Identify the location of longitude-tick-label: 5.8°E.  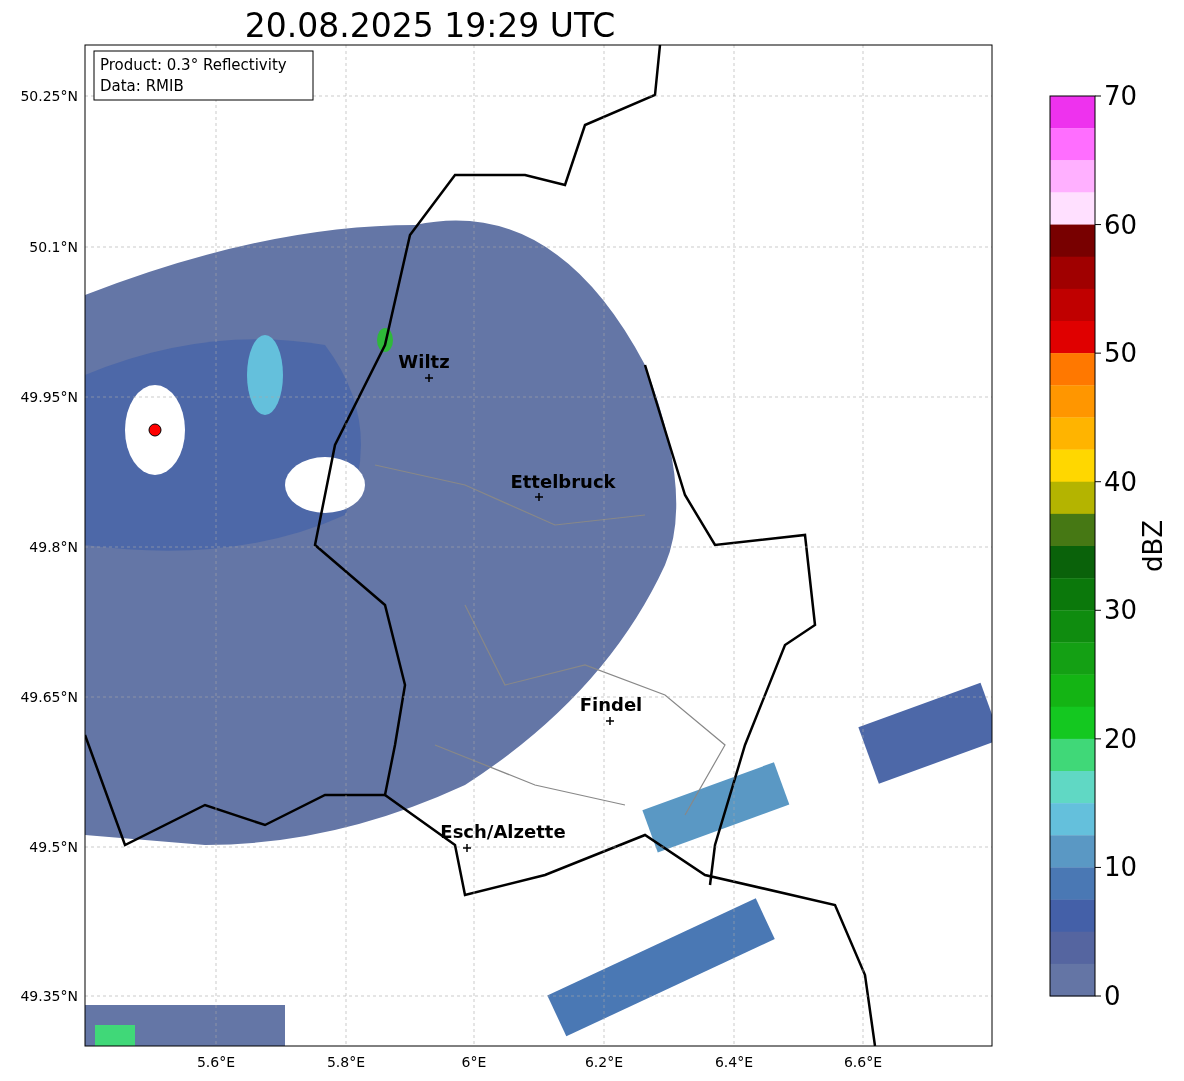
(346, 1062).